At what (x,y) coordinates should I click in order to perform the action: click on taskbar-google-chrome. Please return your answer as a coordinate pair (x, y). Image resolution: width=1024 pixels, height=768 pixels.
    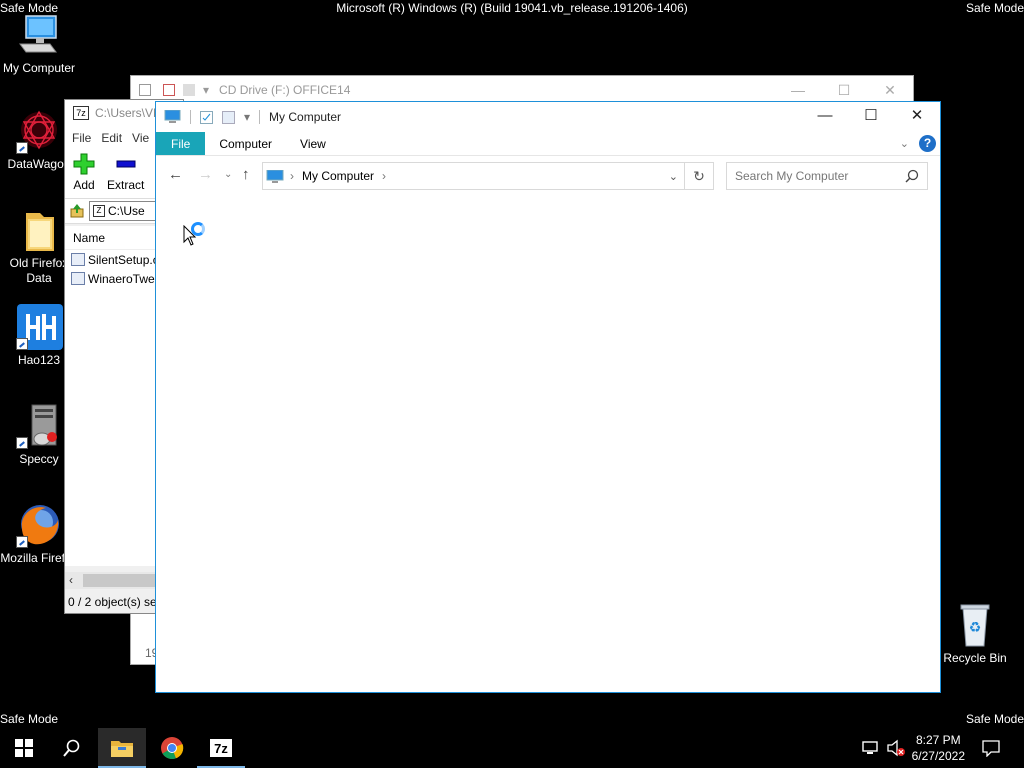
    Looking at the image, I should click on (172, 748).